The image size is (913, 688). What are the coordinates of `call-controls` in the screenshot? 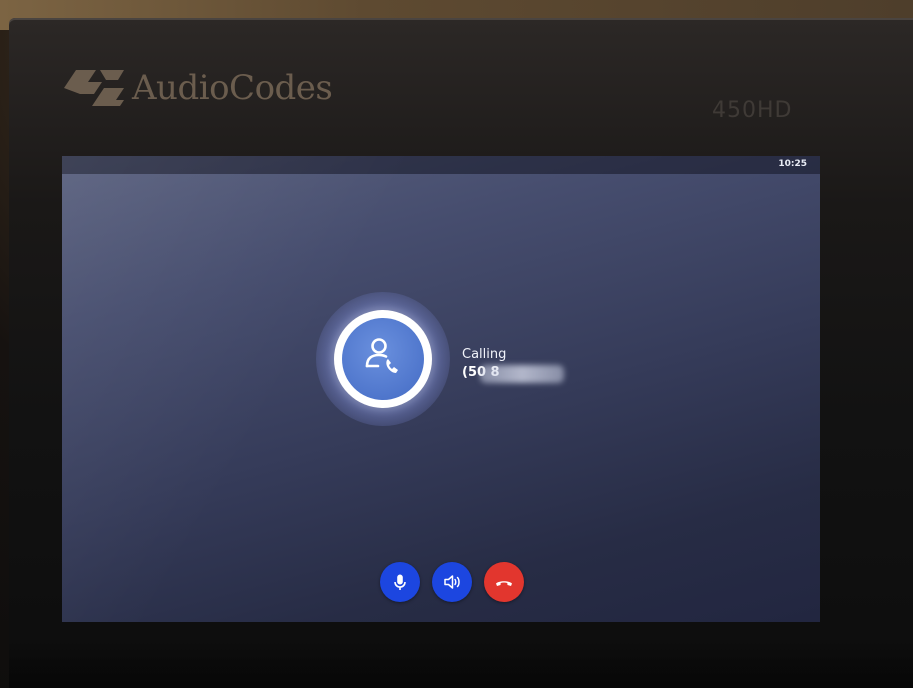 It's located at (452, 582).